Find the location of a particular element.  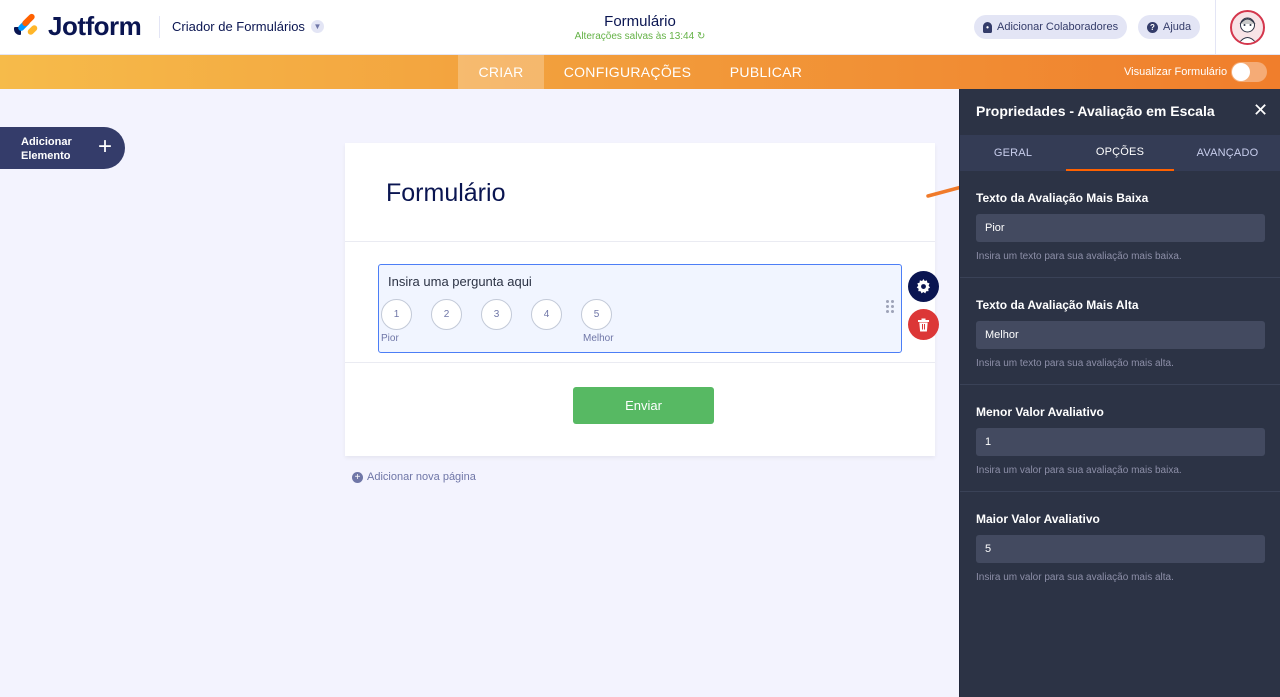

tab-avancado: AVANÇADO is located at coordinates (1227, 153).